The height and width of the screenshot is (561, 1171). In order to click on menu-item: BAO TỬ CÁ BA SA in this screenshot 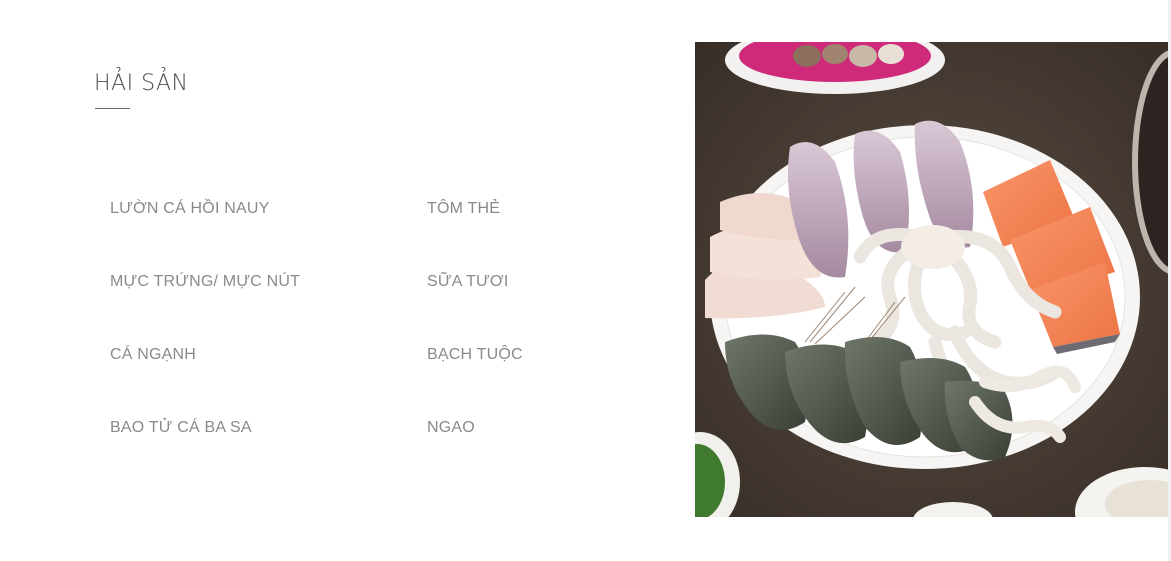, I will do `click(181, 427)`.